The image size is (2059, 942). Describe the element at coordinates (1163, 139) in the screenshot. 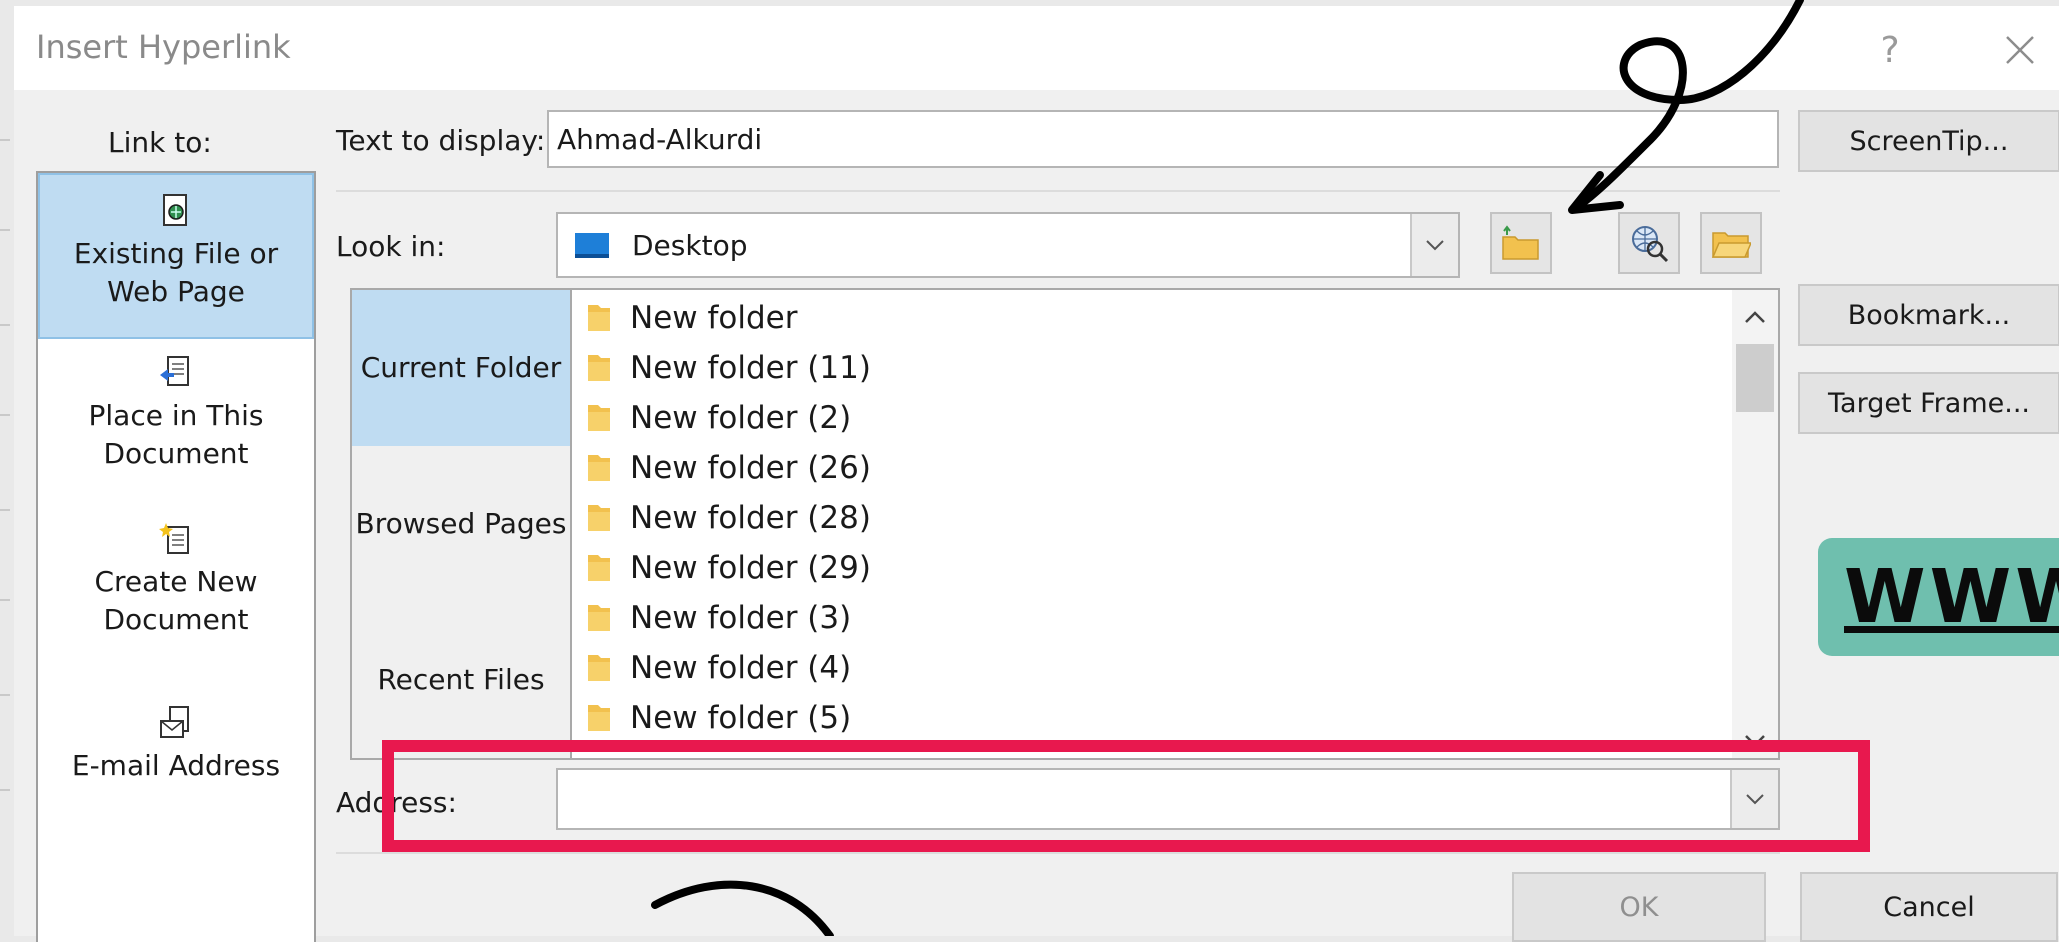

I see `text-to-display-input: Ahmad-Alkurdi` at that location.